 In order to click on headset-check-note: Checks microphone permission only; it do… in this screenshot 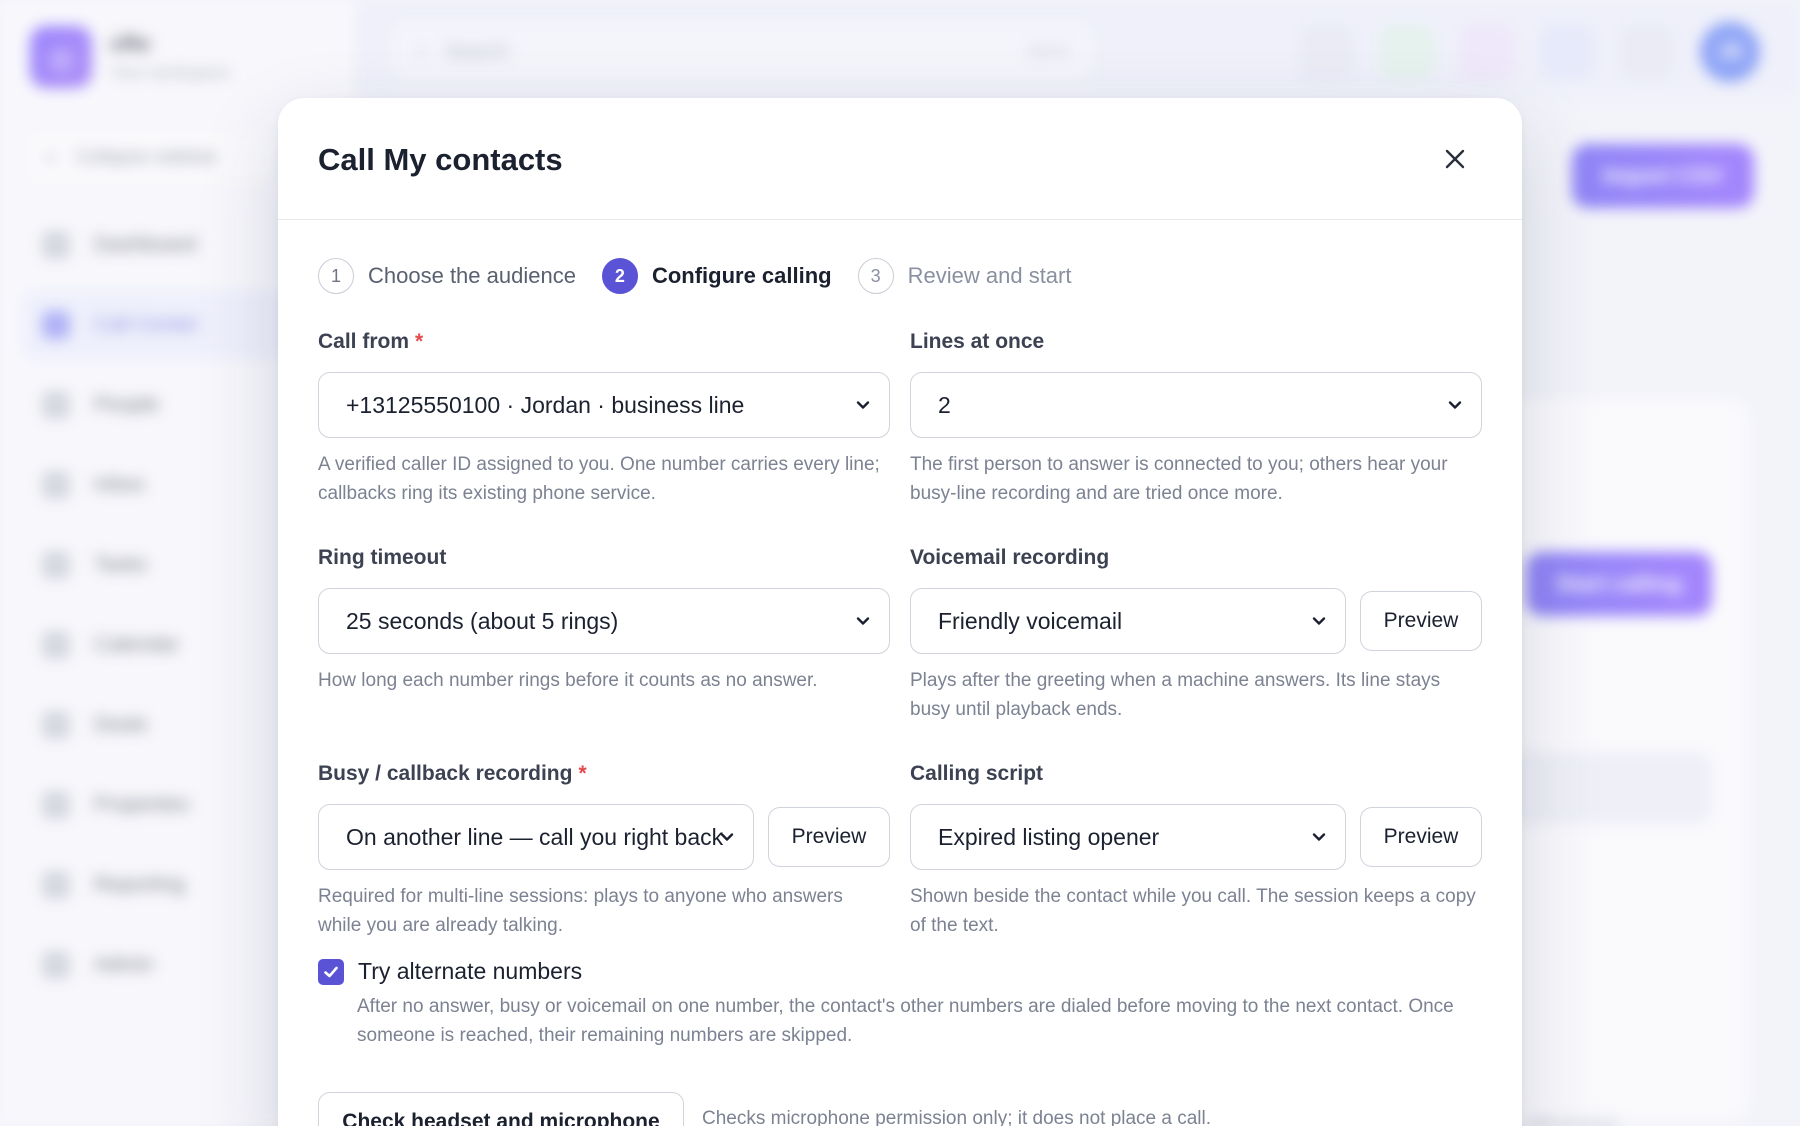, I will do `click(957, 1117)`.